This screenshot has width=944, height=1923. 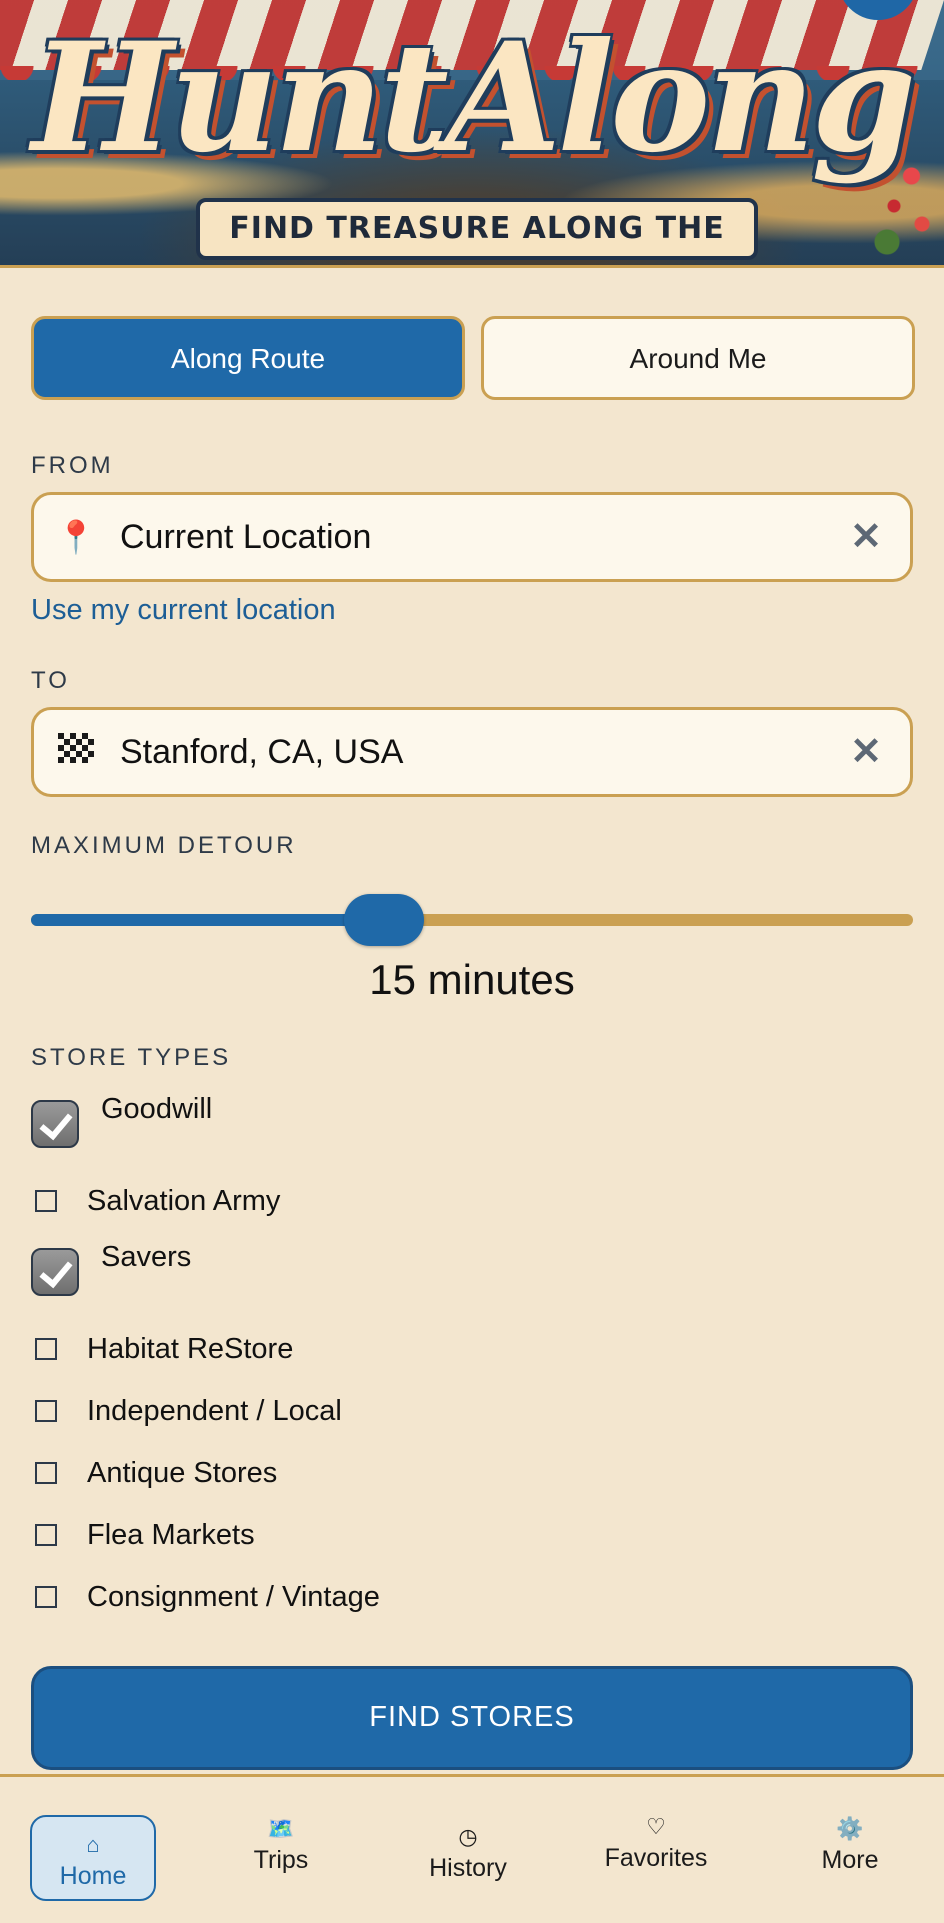 I want to click on max-detour-label: MAXIMUM DETOUR, so click(x=164, y=845).